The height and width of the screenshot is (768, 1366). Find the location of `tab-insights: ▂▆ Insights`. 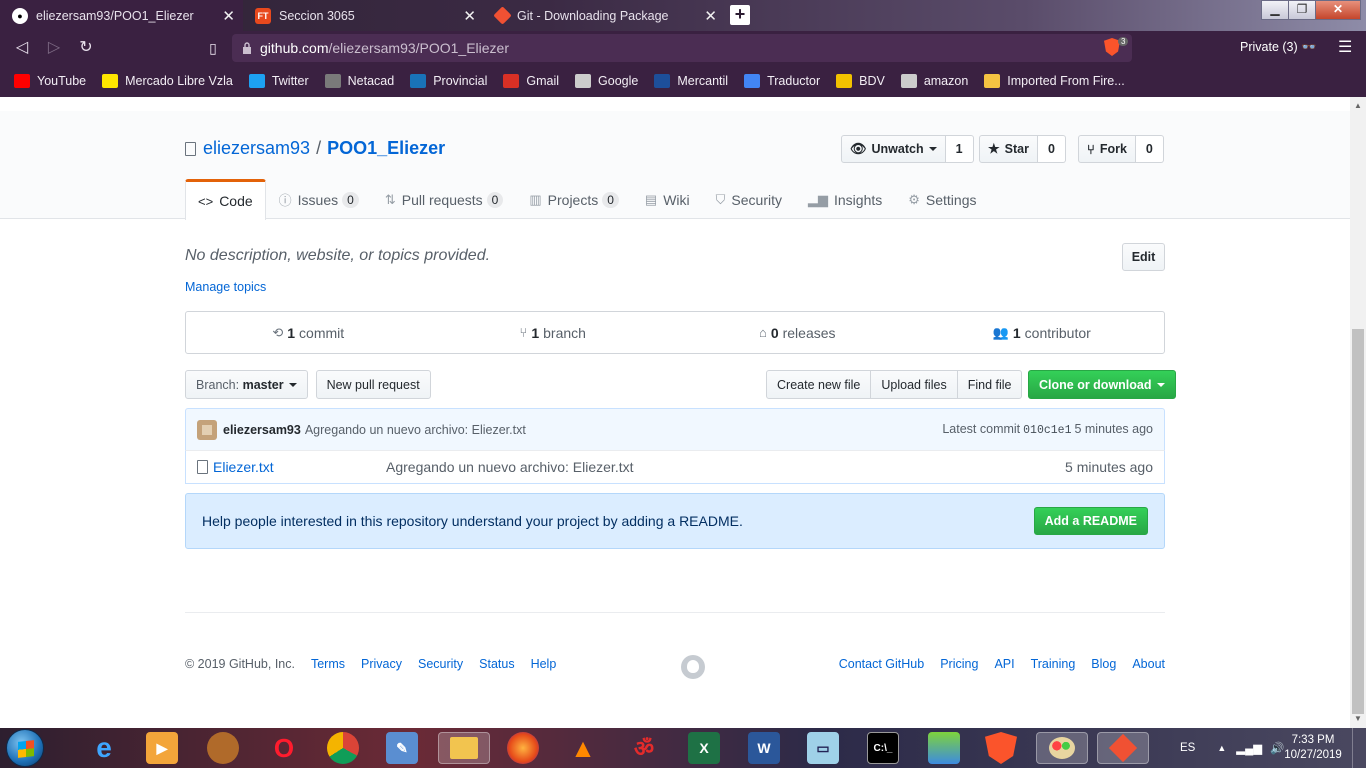

tab-insights: ▂▆ Insights is located at coordinates (845, 199).